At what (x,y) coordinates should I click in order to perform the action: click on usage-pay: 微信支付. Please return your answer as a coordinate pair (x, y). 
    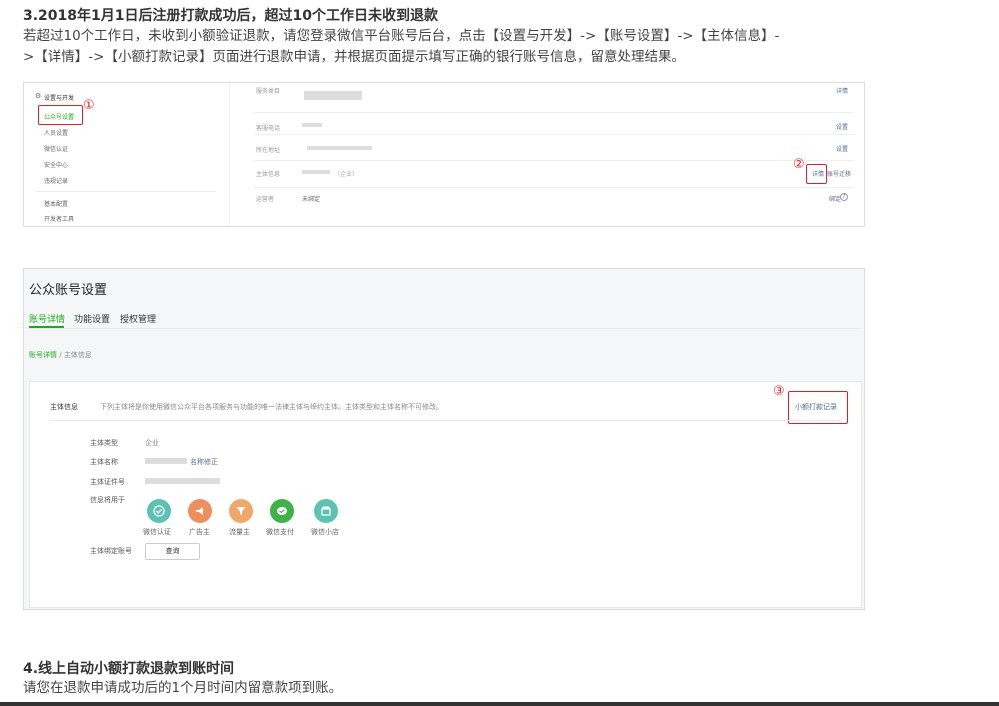
    Looking at the image, I should click on (280, 532).